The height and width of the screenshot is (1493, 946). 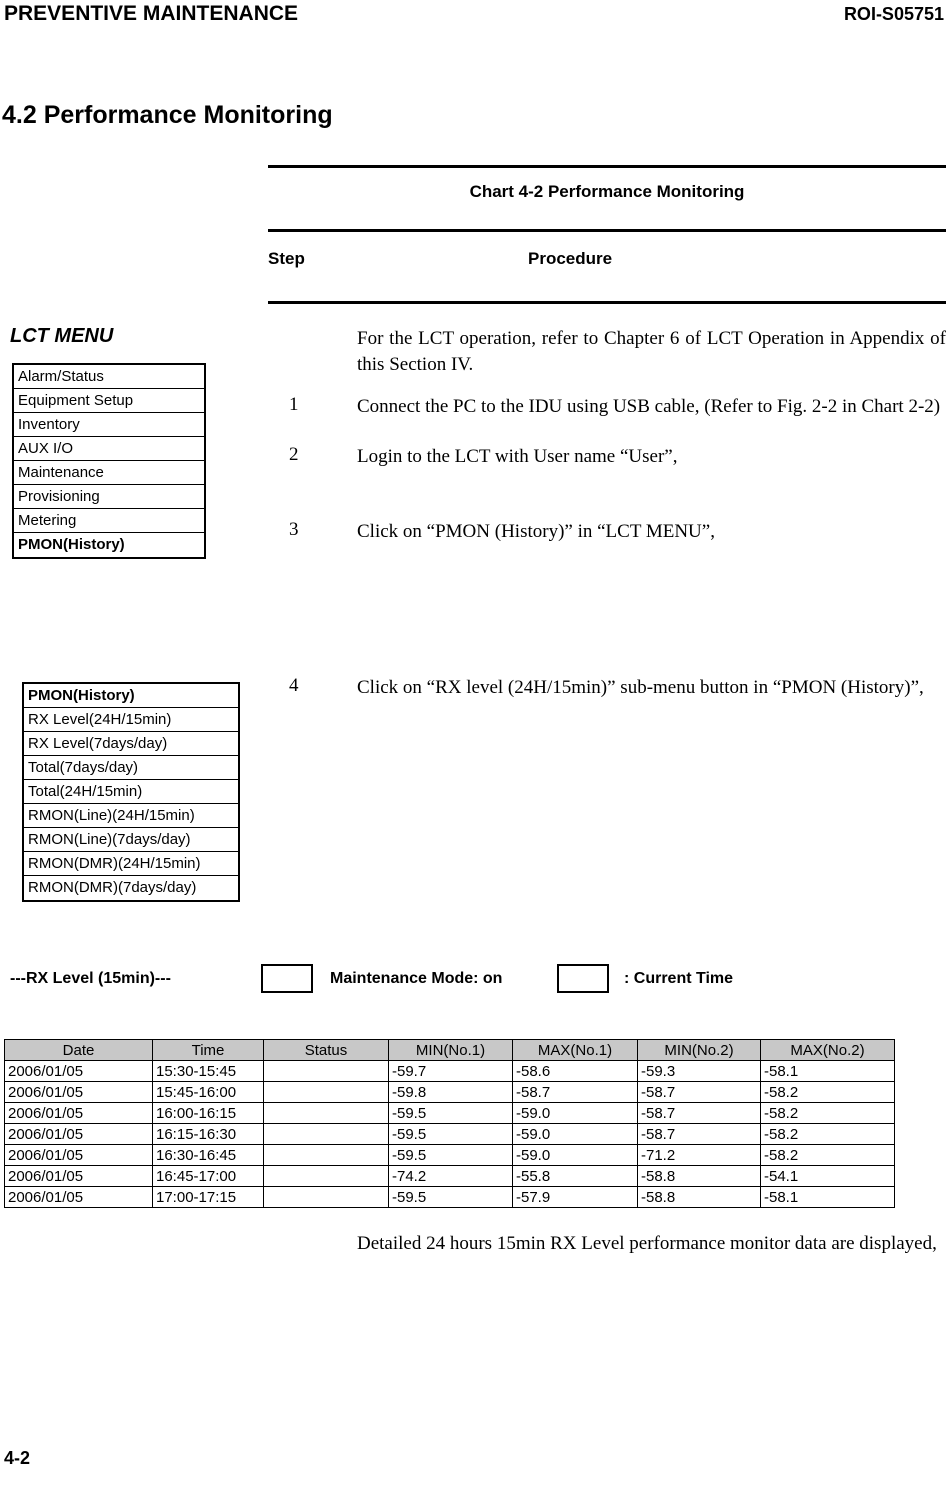 I want to click on lct-menu-item-provisioning: Provisioning, so click(x=109, y=497).